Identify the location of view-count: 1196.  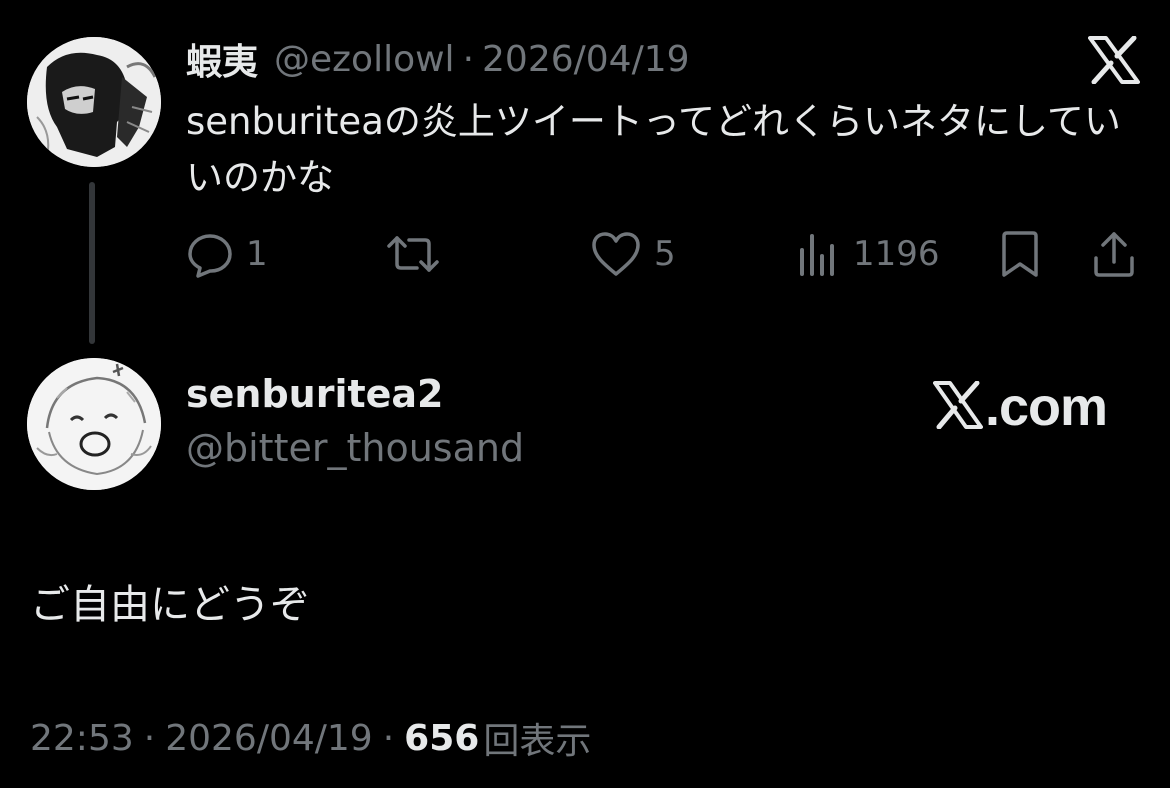
(896, 254).